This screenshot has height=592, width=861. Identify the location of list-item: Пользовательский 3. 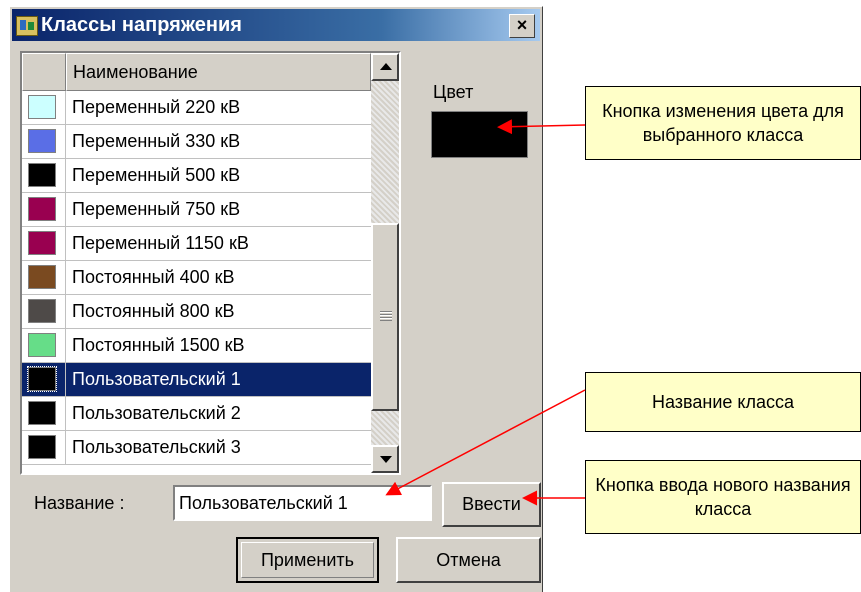
(196, 448).